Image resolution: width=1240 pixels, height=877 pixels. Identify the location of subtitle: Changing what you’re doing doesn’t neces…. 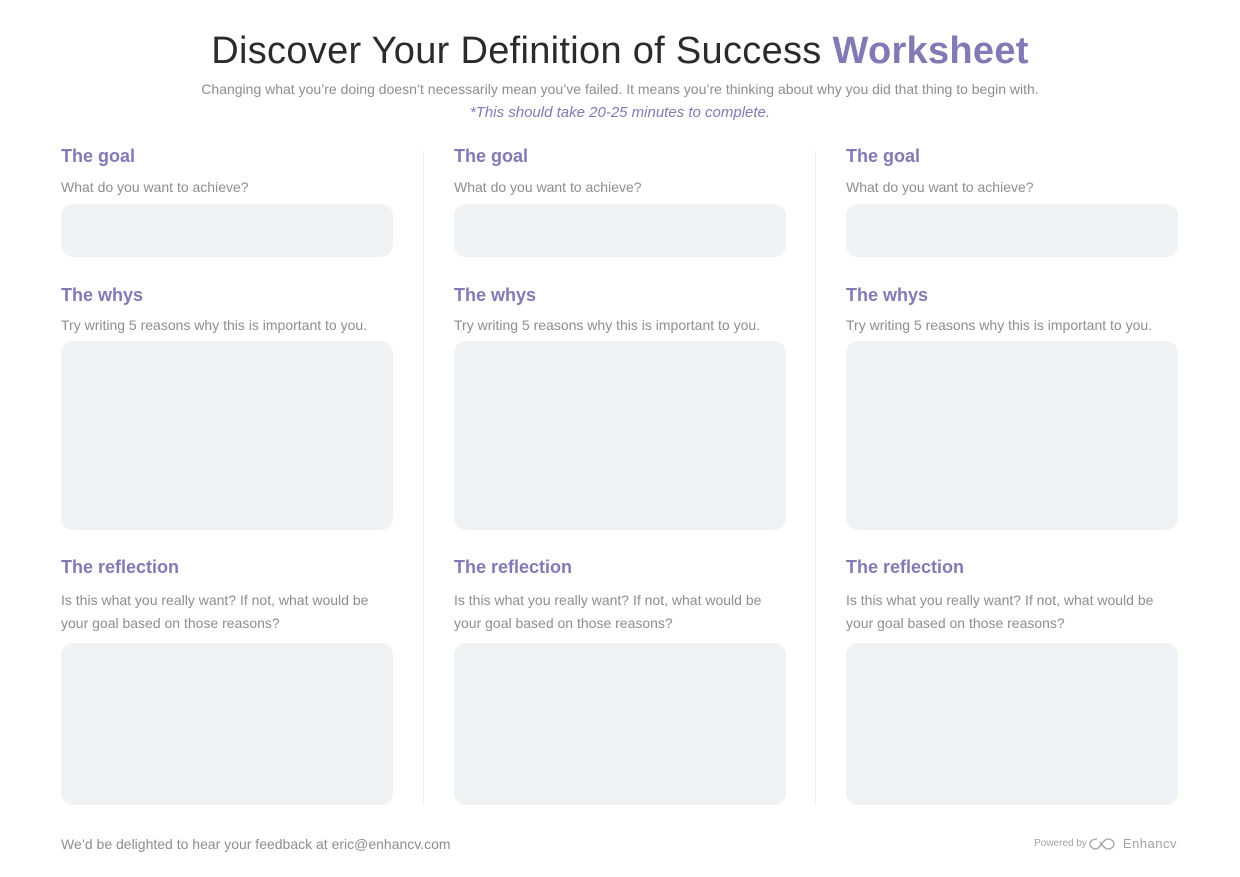
(620, 89).